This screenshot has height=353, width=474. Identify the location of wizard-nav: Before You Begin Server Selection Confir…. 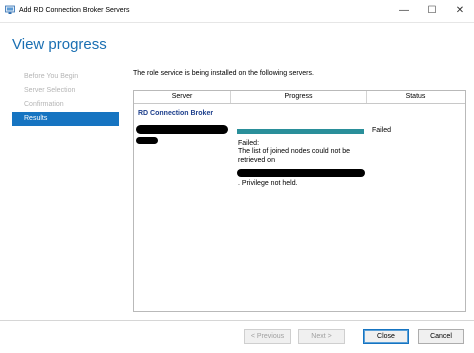
(65, 98).